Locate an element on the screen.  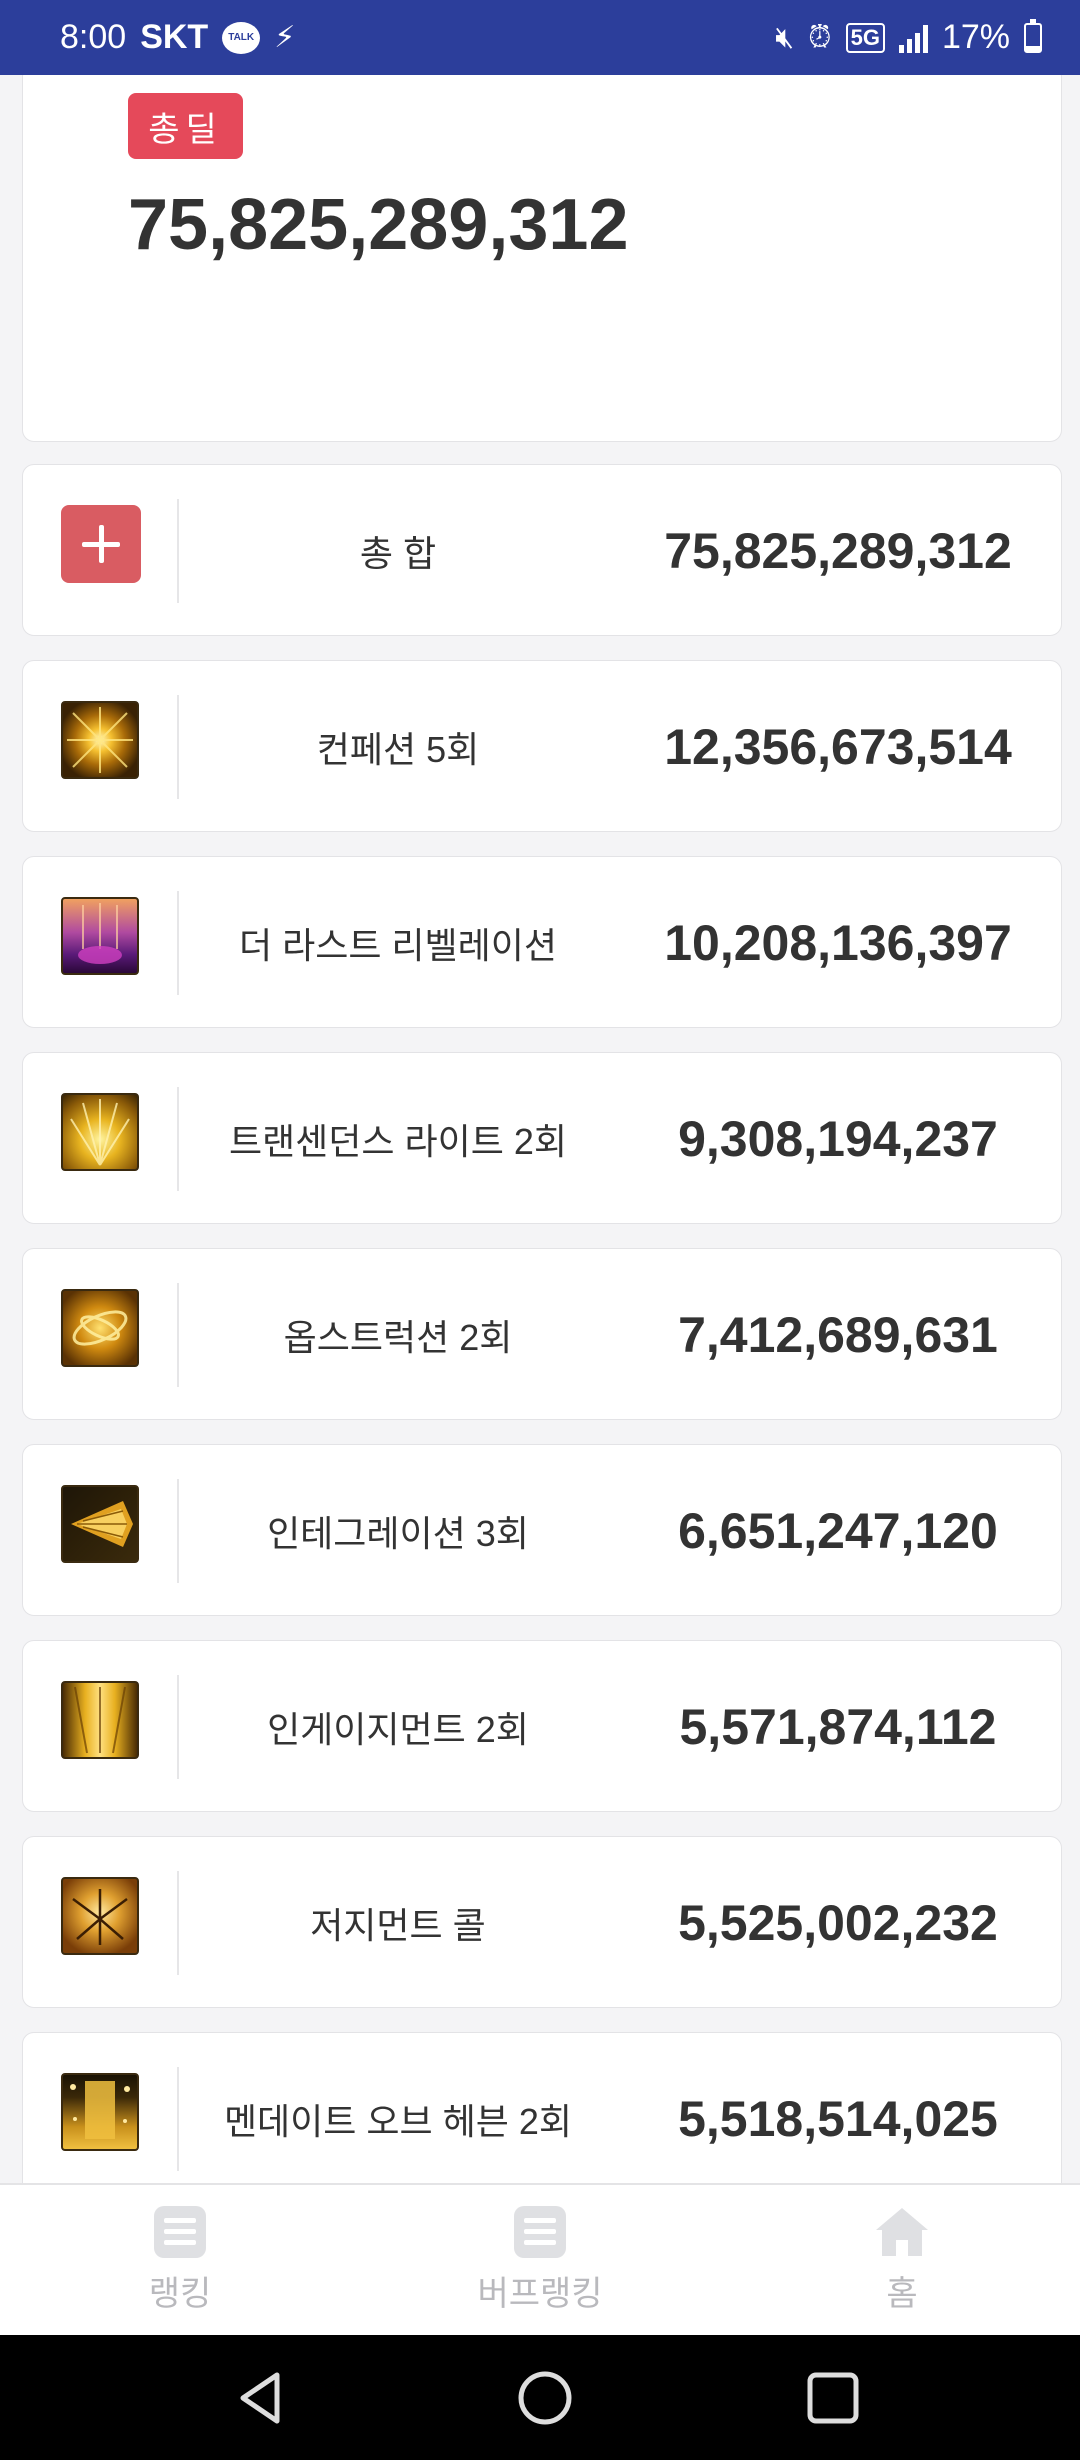
skill-row: 멘데이트 오브 헤븐 2회 5,518,514,025 is located at coordinates (542, 2107).